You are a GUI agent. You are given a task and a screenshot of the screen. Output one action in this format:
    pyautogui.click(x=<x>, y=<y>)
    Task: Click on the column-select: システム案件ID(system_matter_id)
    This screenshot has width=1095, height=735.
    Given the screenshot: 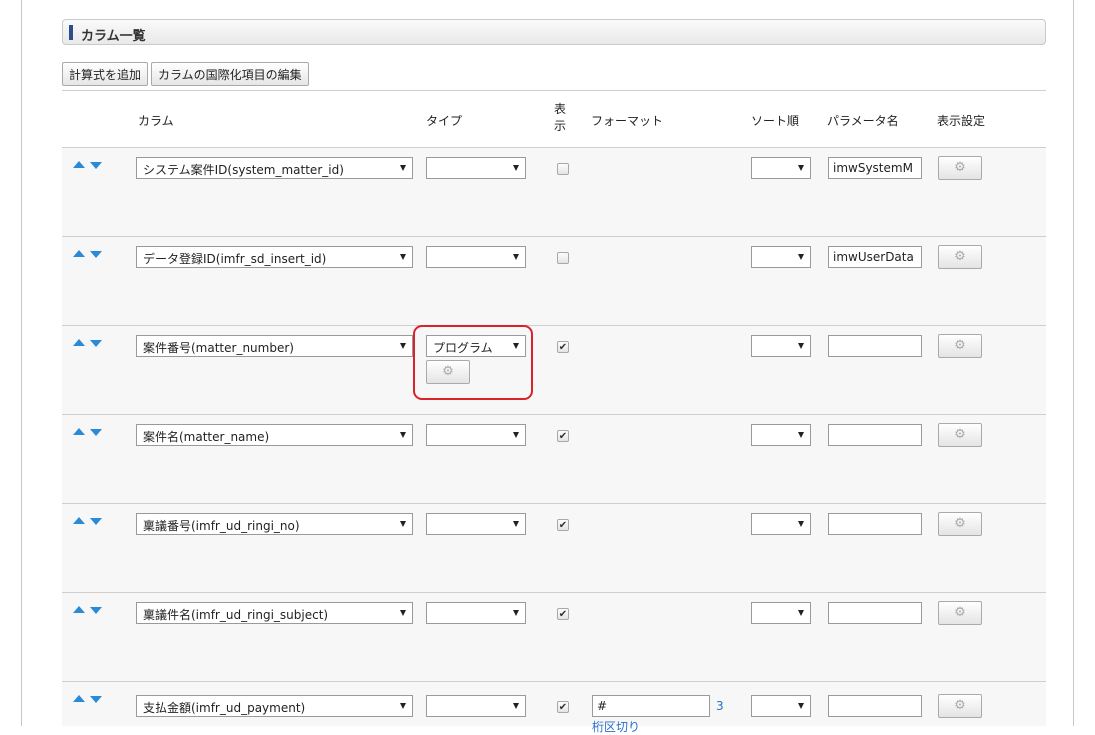 What is the action you would take?
    pyautogui.click(x=274, y=168)
    